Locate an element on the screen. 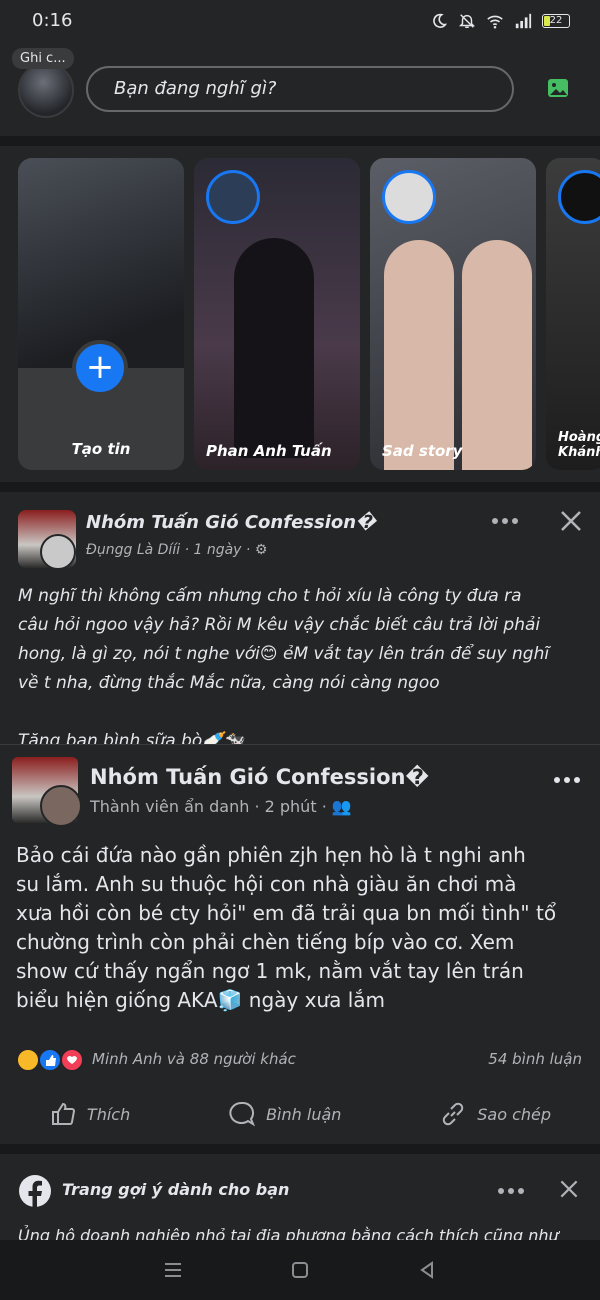  comment-icon is located at coordinates (242, 1114).